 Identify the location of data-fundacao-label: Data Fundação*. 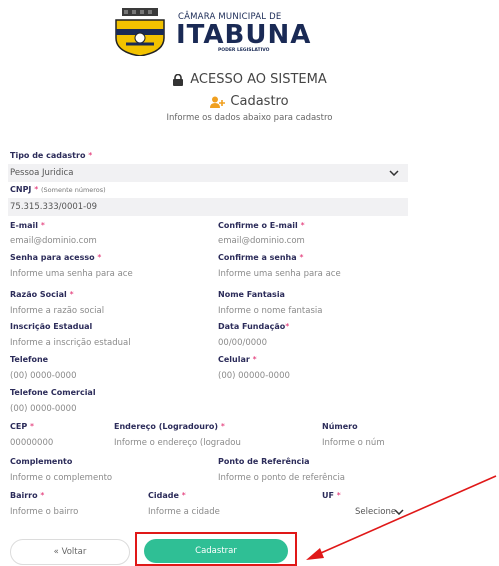
(254, 326).